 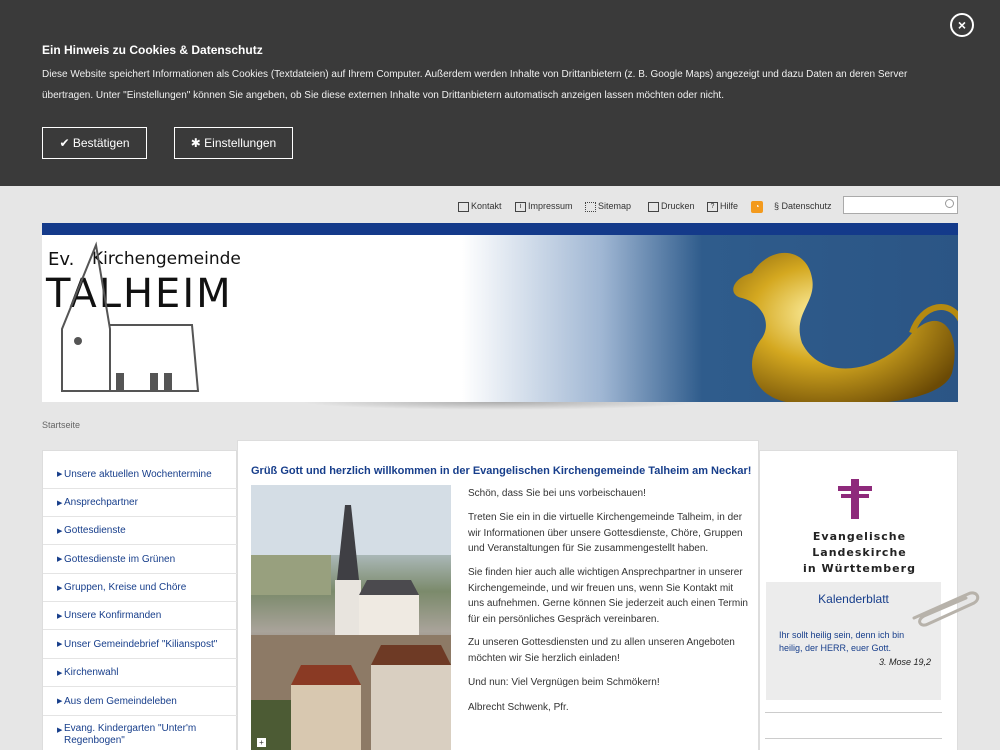 I want to click on body-text: Und nun: Viel Vergnügen beim Schmökern!, so click(x=564, y=682).